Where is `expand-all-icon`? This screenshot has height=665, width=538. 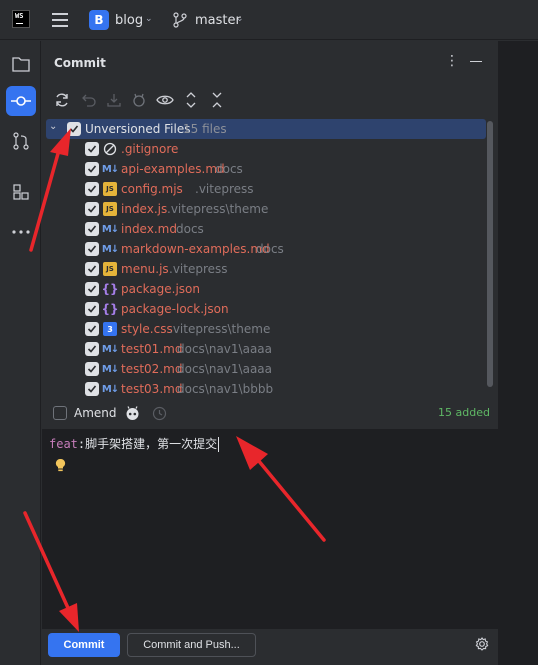 expand-all-icon is located at coordinates (191, 100).